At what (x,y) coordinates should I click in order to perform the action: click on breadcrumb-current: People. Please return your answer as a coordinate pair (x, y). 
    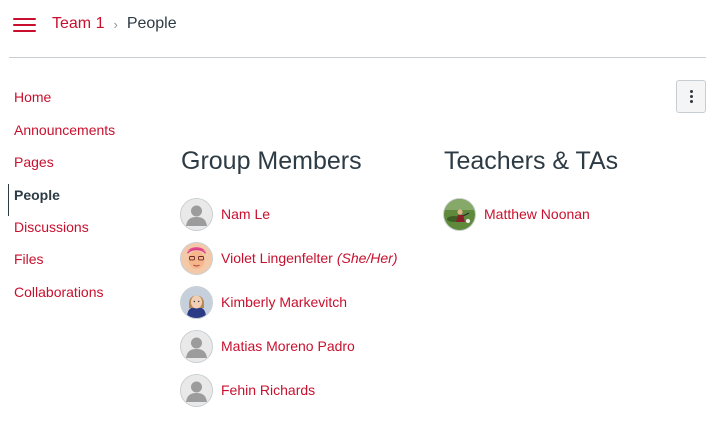
    Looking at the image, I should click on (151, 23).